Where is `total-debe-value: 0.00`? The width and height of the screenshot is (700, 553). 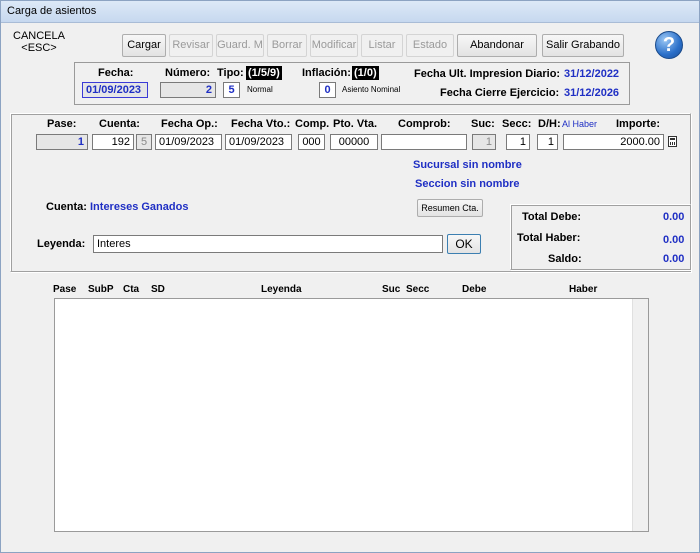 total-debe-value: 0.00 is located at coordinates (674, 217).